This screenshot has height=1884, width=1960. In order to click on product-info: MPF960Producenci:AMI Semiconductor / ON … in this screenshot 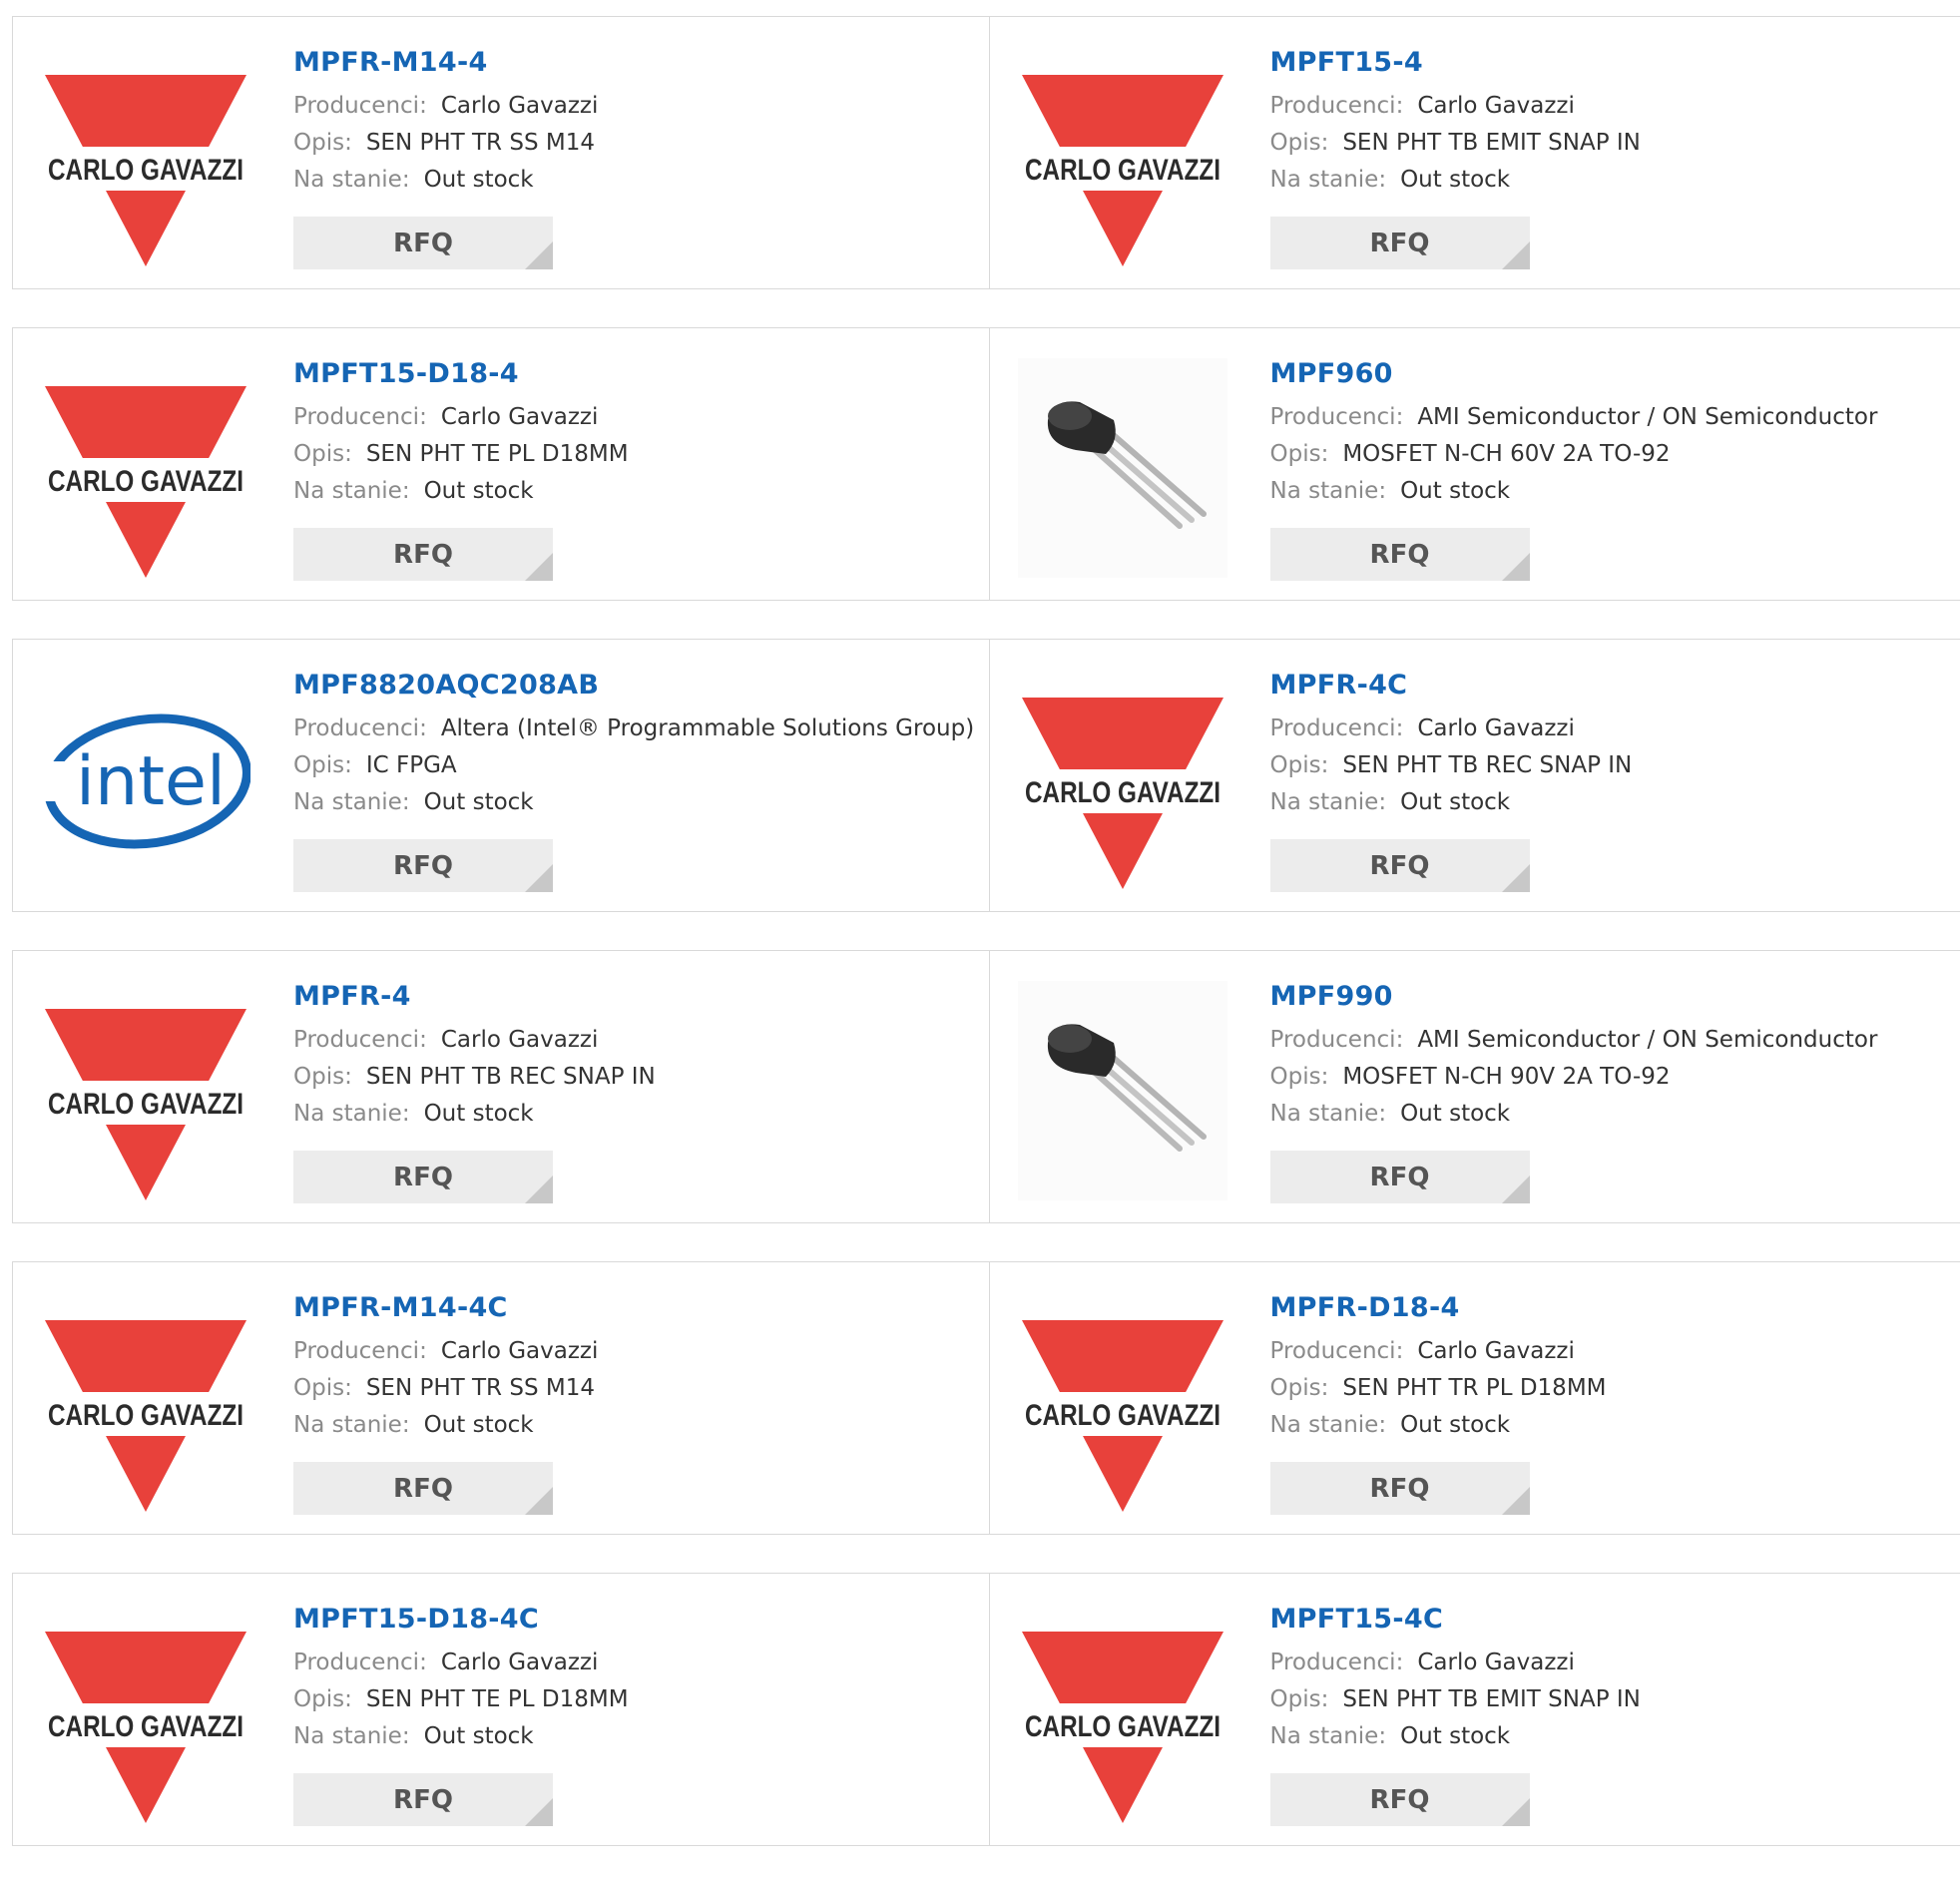, I will do `click(1610, 433)`.